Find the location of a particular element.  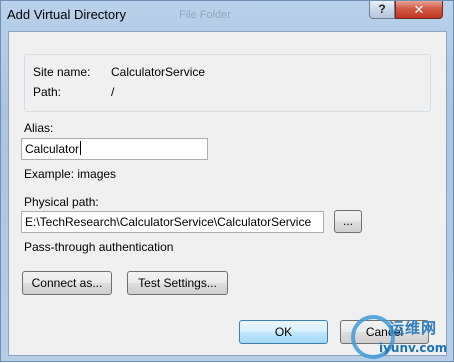

site-info-group: Site name: CalculatorService Path: / is located at coordinates (227, 83).